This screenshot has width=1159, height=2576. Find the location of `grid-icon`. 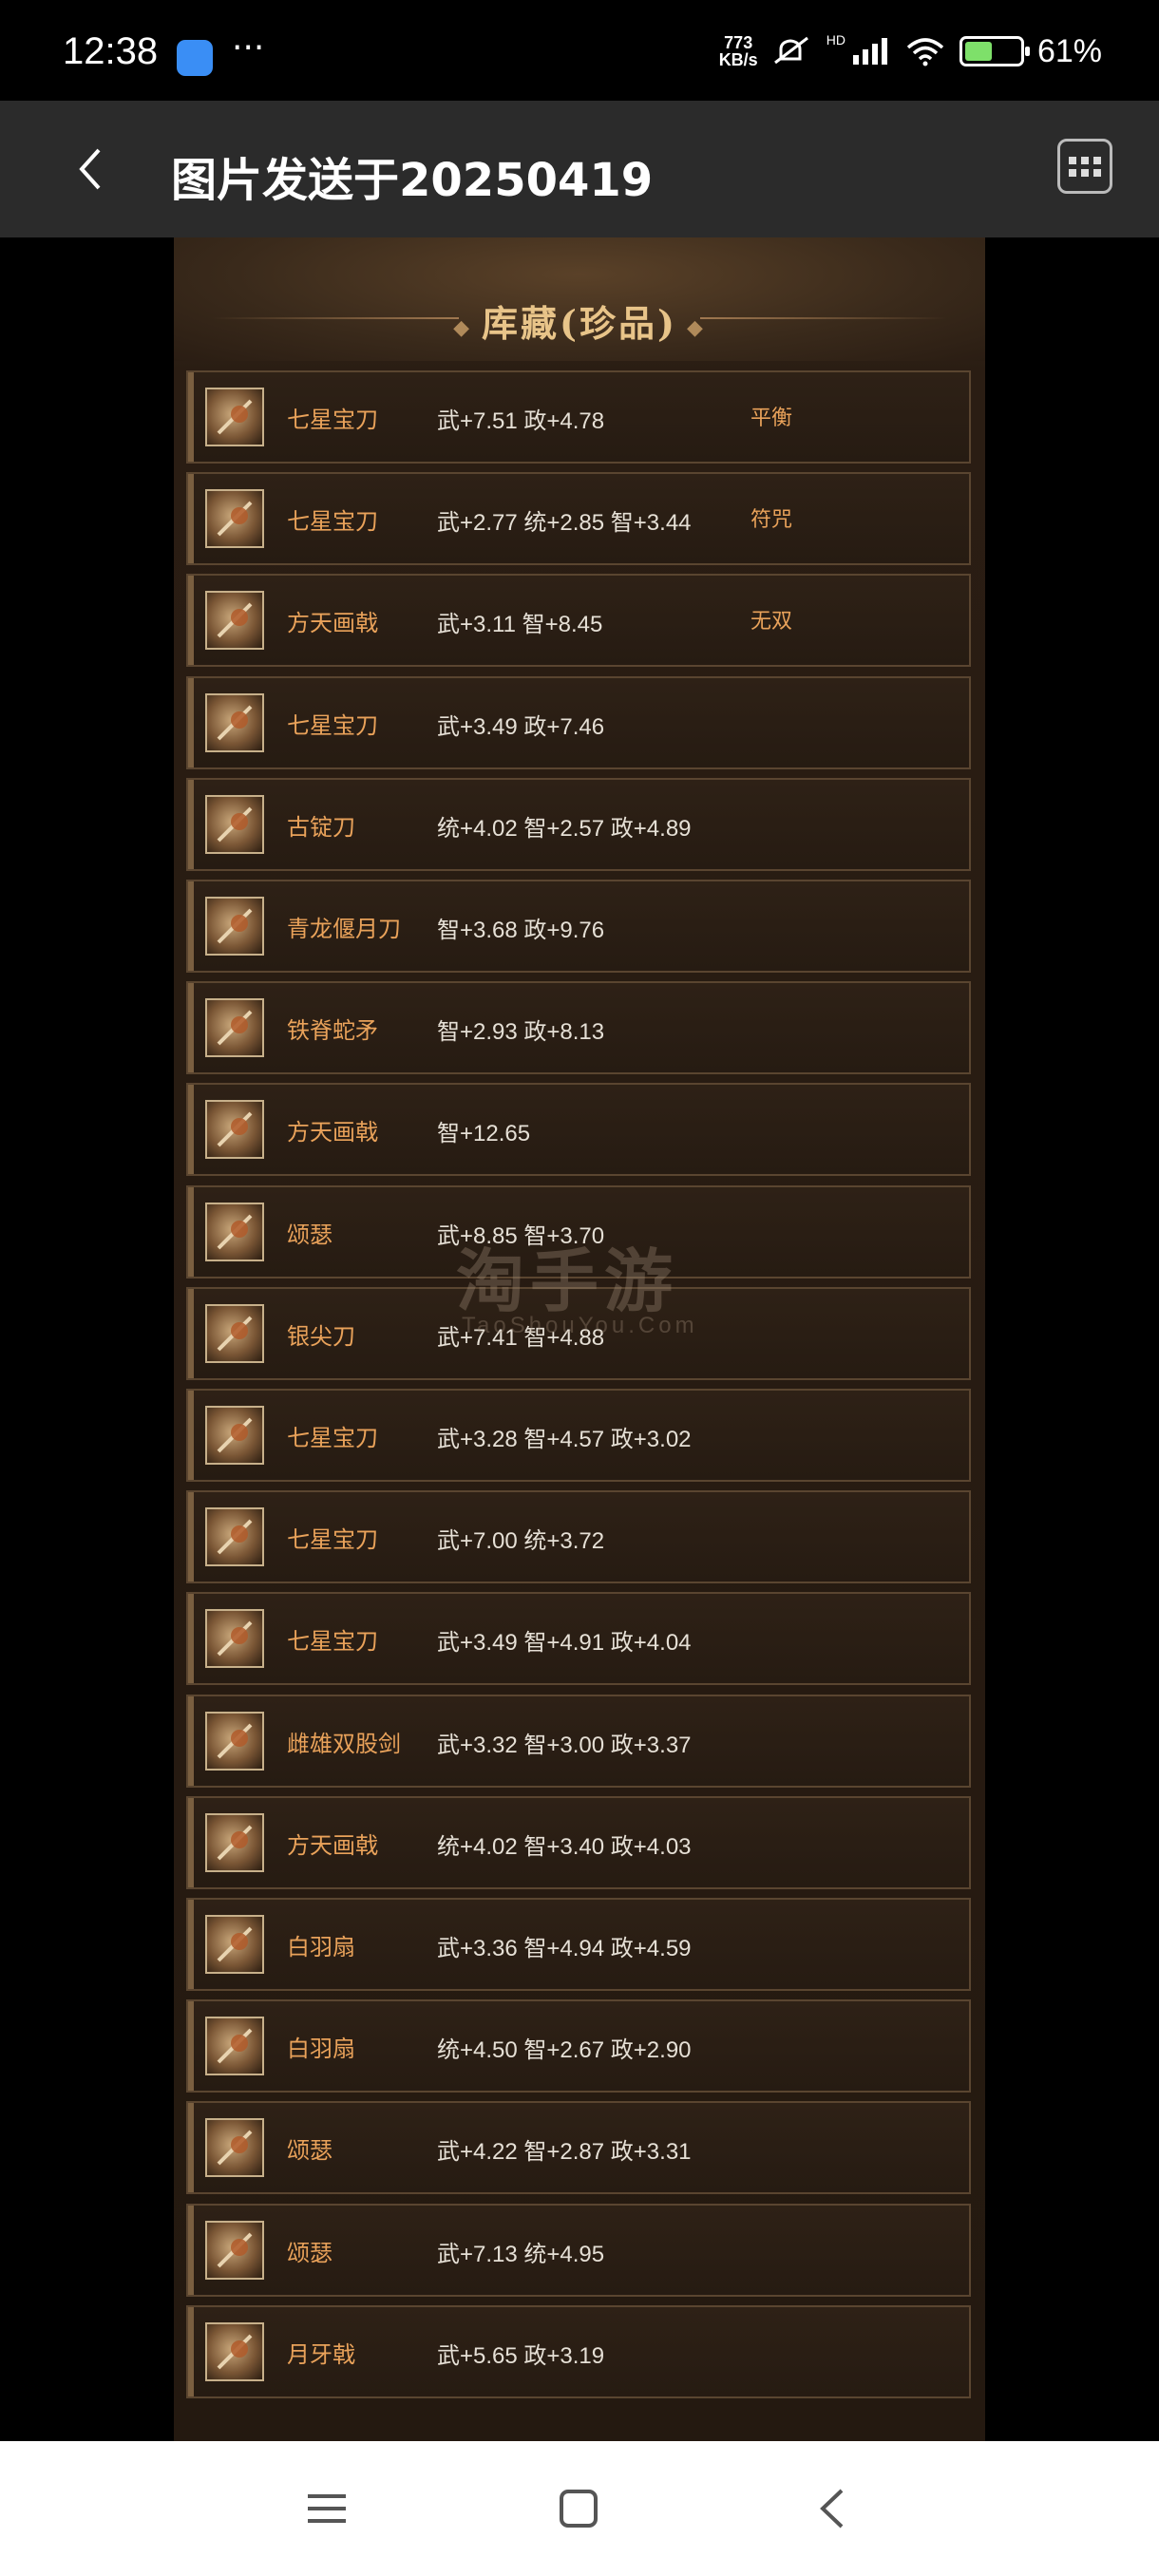

grid-icon is located at coordinates (1084, 166).